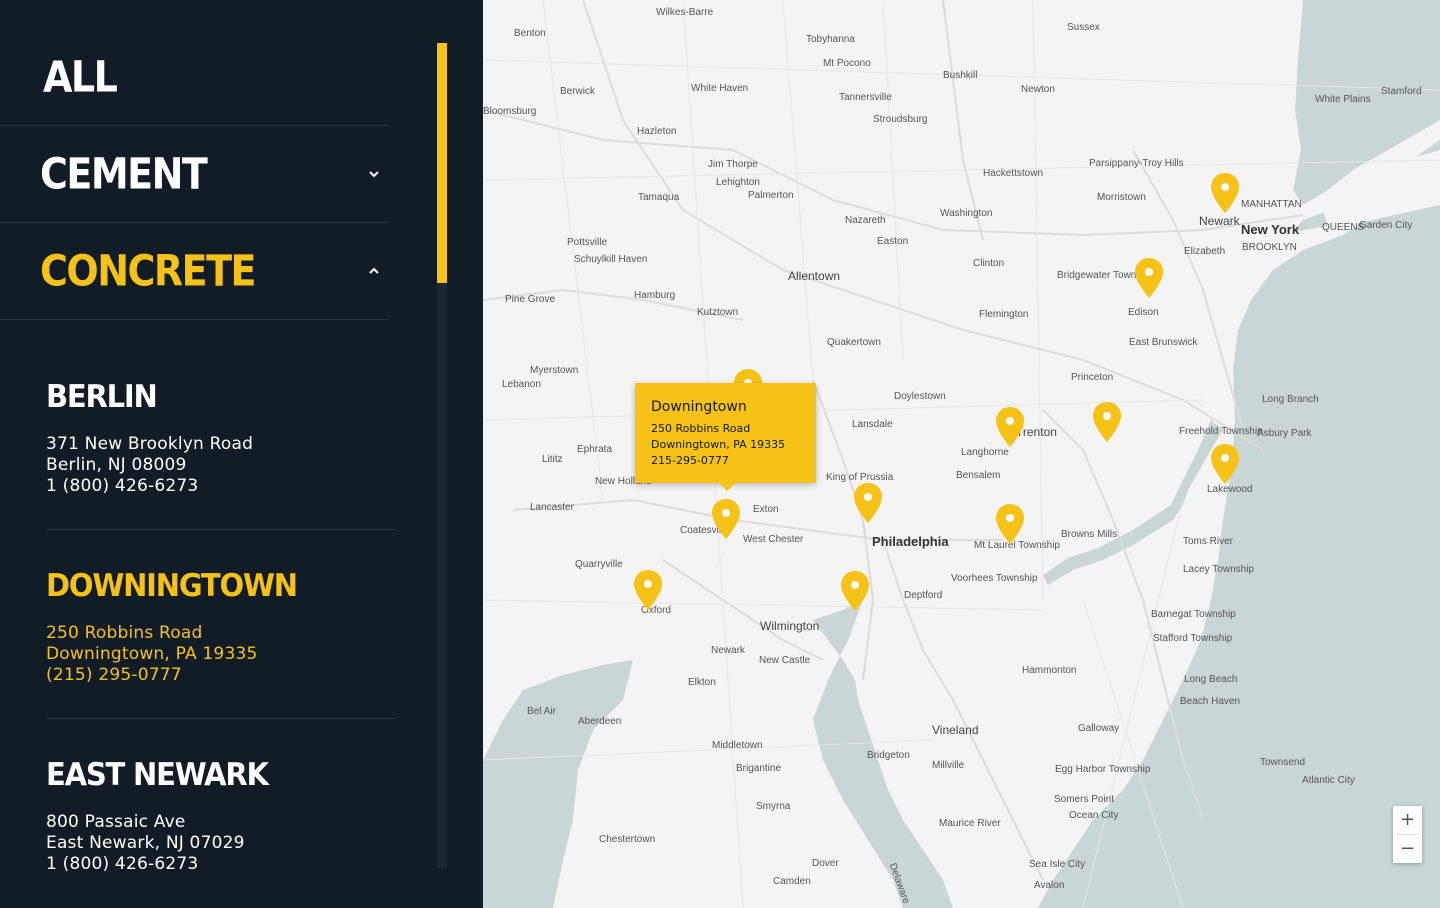  I want to click on map-place-label: Galloway, so click(1099, 728).